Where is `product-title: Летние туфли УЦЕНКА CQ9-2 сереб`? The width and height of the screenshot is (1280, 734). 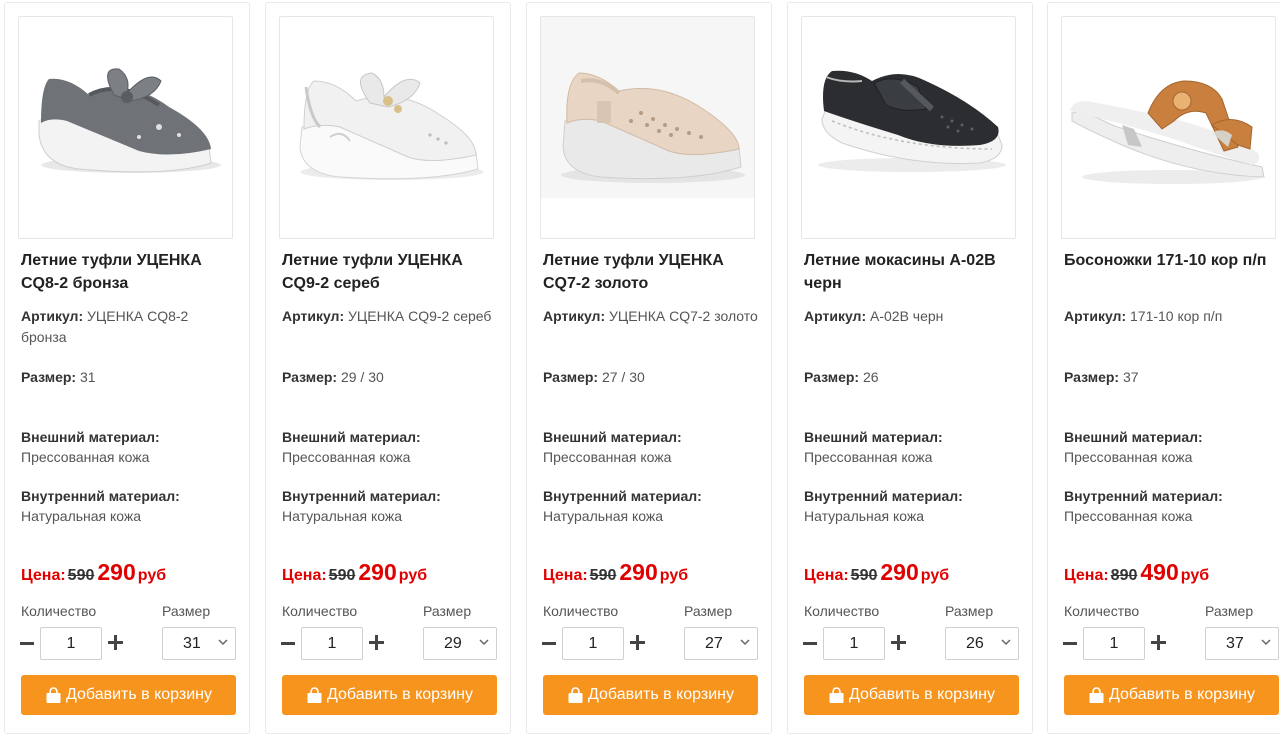
product-title: Летние туфли УЦЕНКА CQ9-2 сереб is located at coordinates (389, 272).